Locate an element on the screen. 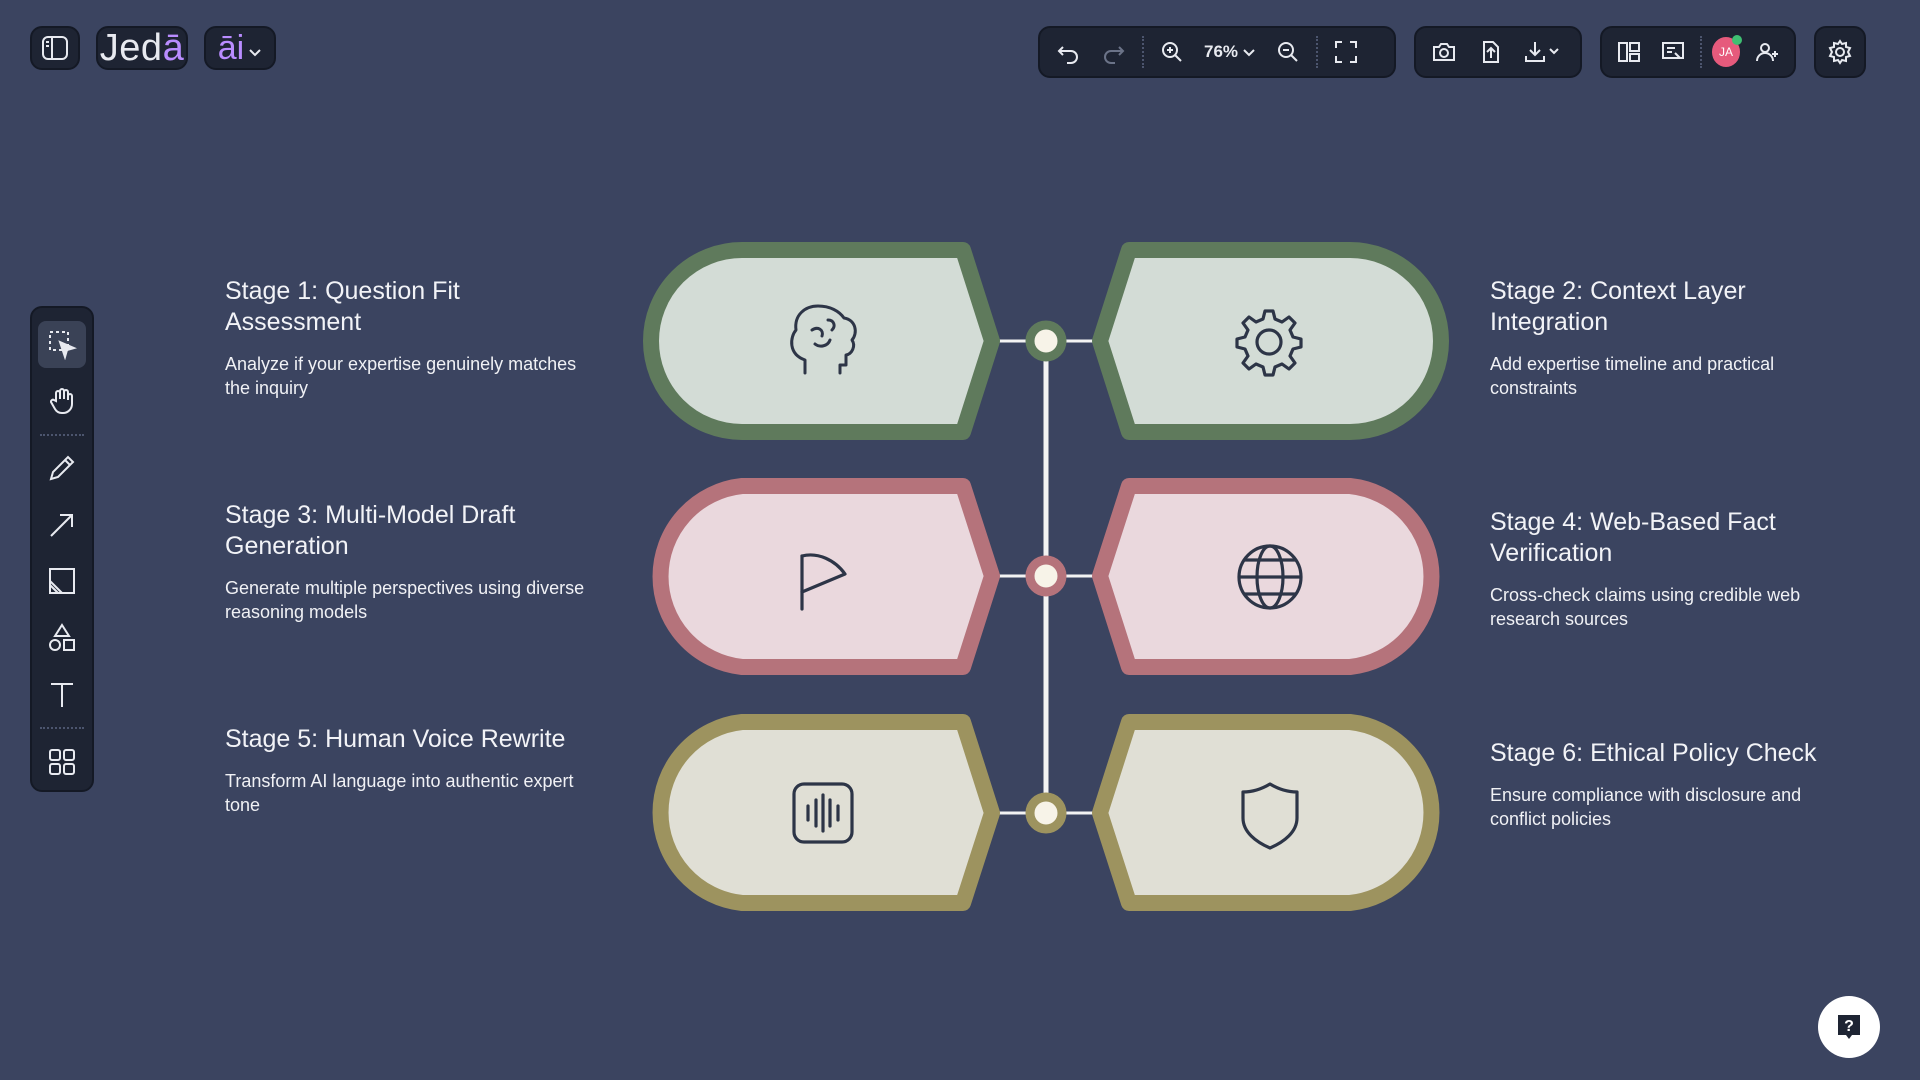 This screenshot has height=1080, width=1920. zoom-in-icon is located at coordinates (1172, 52).